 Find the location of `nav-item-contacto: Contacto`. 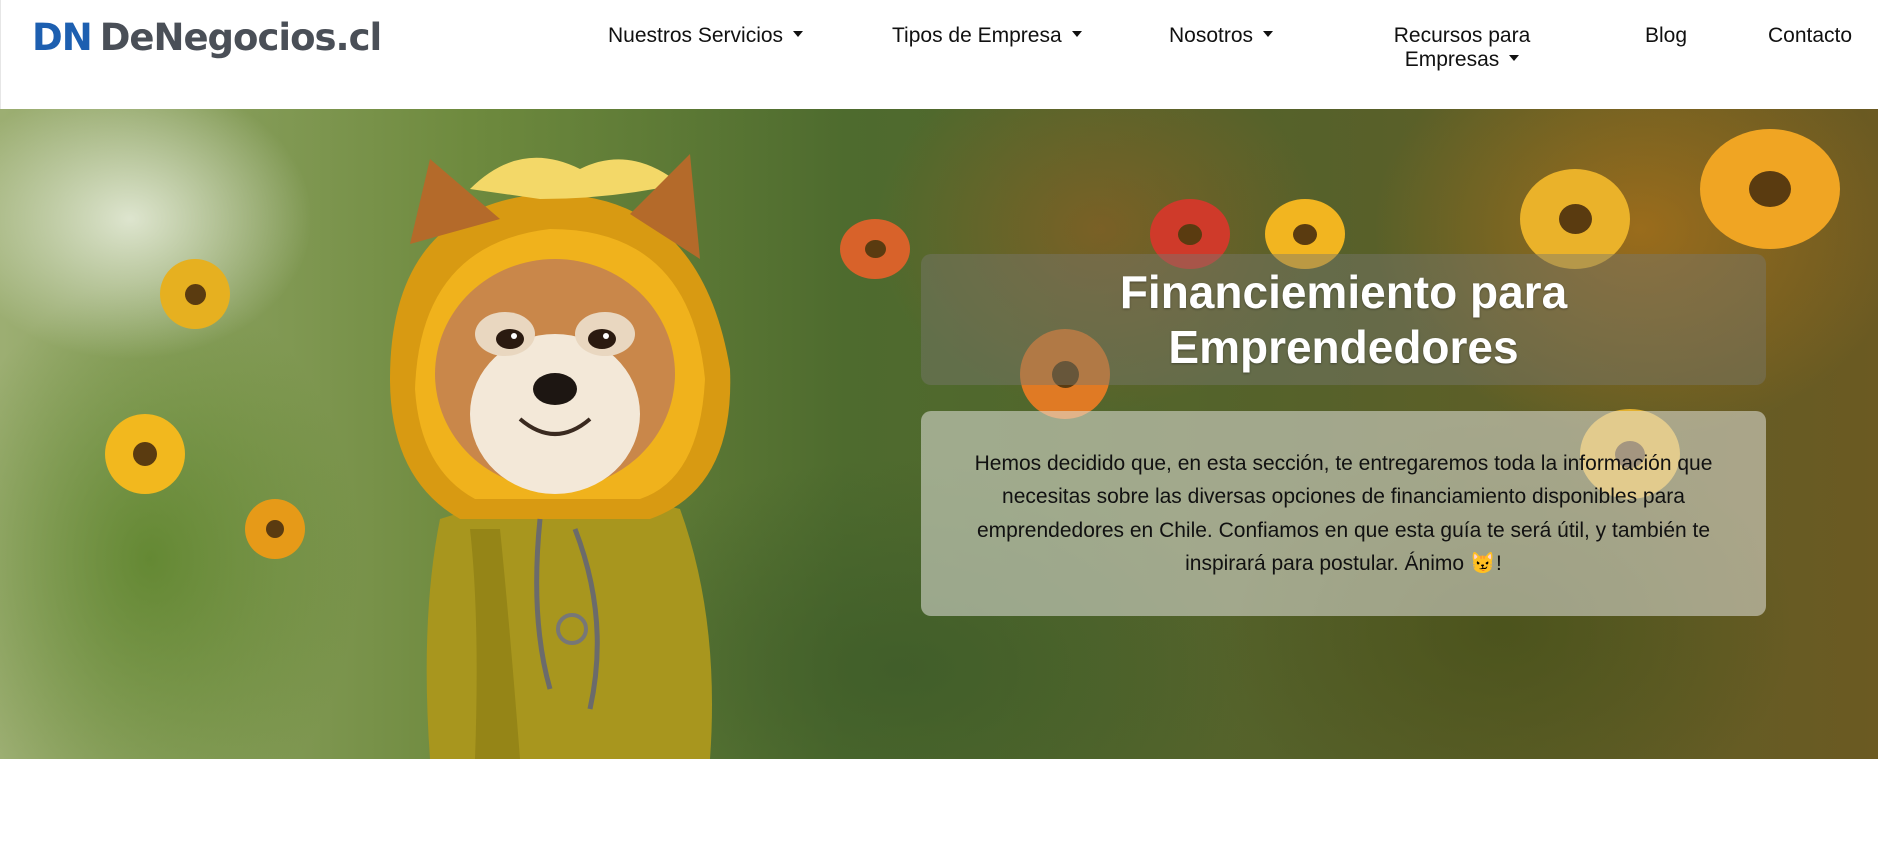

nav-item-contacto: Contacto is located at coordinates (1810, 36).